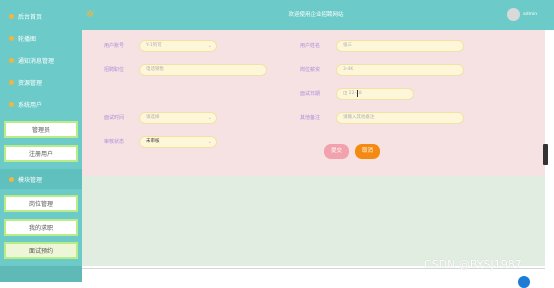 Image resolution: width=554 pixels, height=288 pixels. What do you see at coordinates (11, 60) in the screenshot?
I see `notification-icon` at bounding box center [11, 60].